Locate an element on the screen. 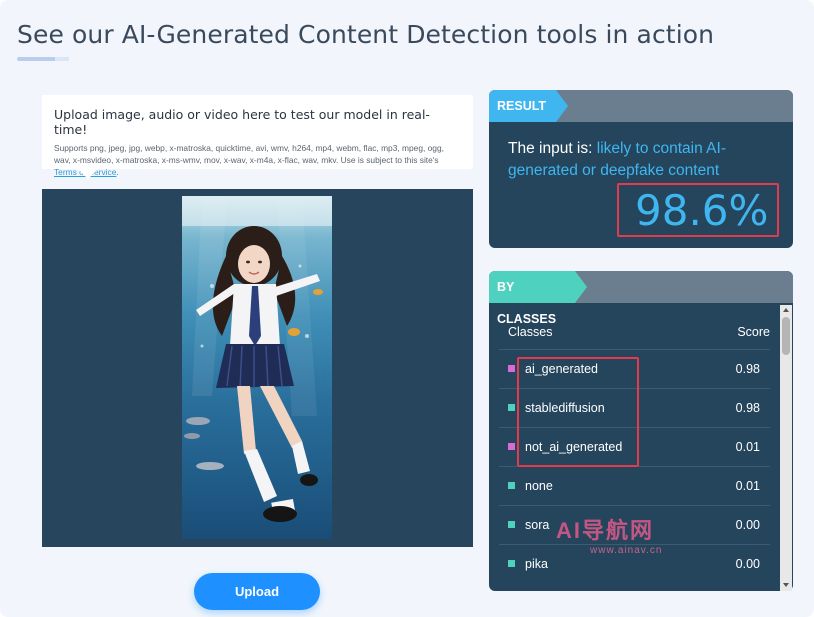  scroll-down-arrow-icon is located at coordinates (786, 585).